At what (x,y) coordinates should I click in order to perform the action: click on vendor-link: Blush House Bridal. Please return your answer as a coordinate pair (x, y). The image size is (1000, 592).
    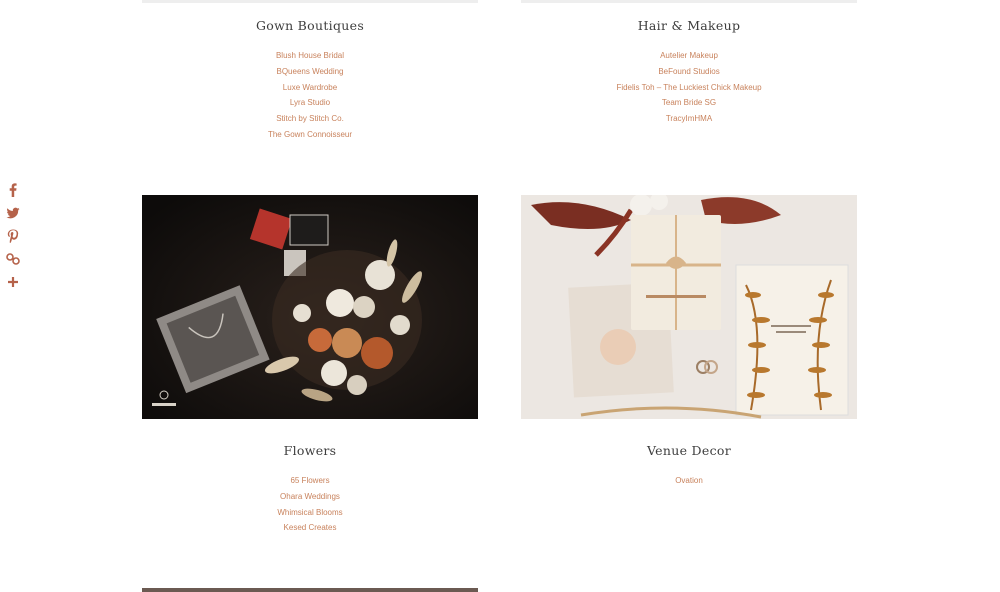
    Looking at the image, I should click on (310, 55).